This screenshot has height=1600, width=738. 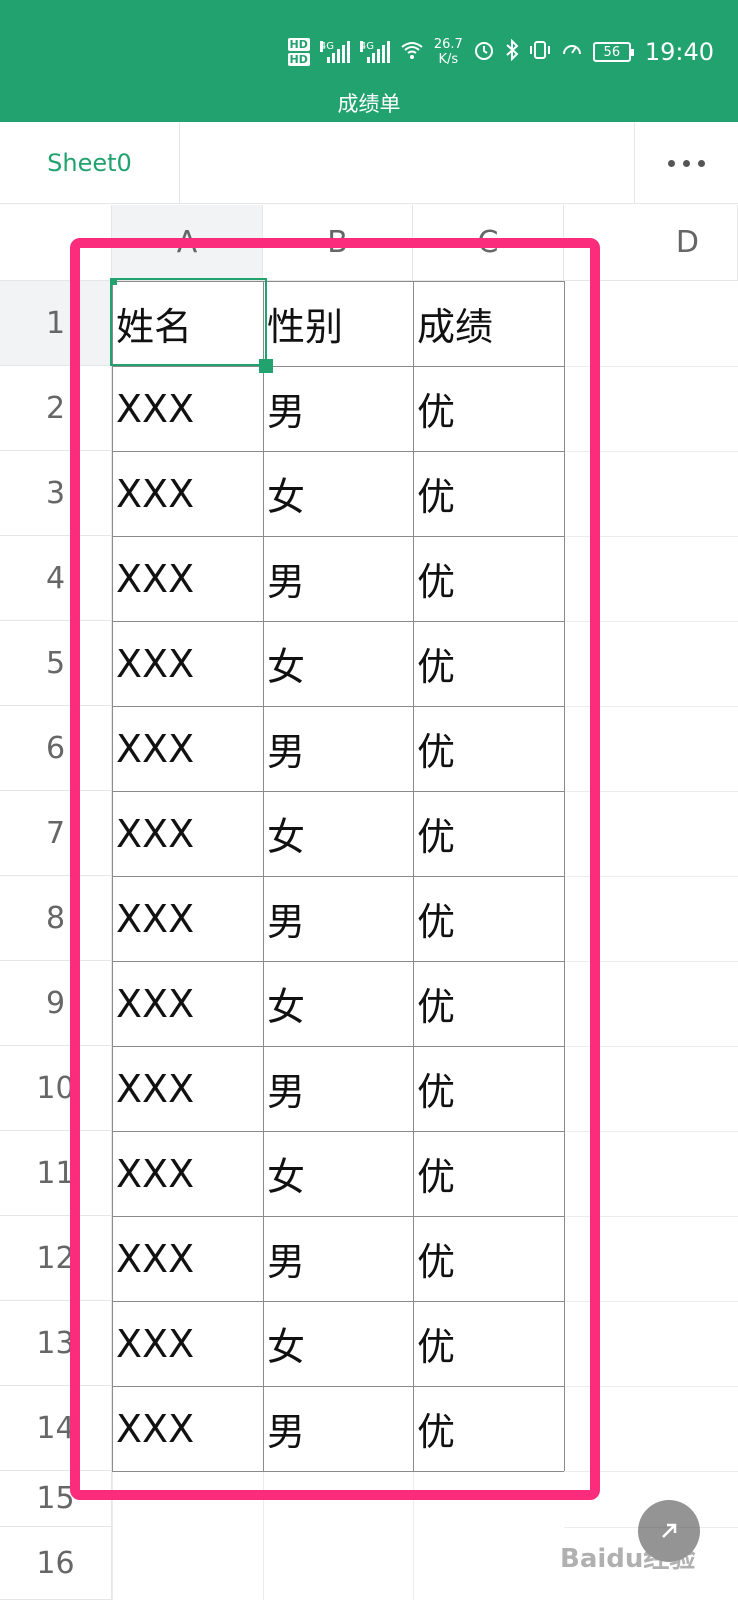 I want to click on battery-level: 56, so click(x=612, y=52).